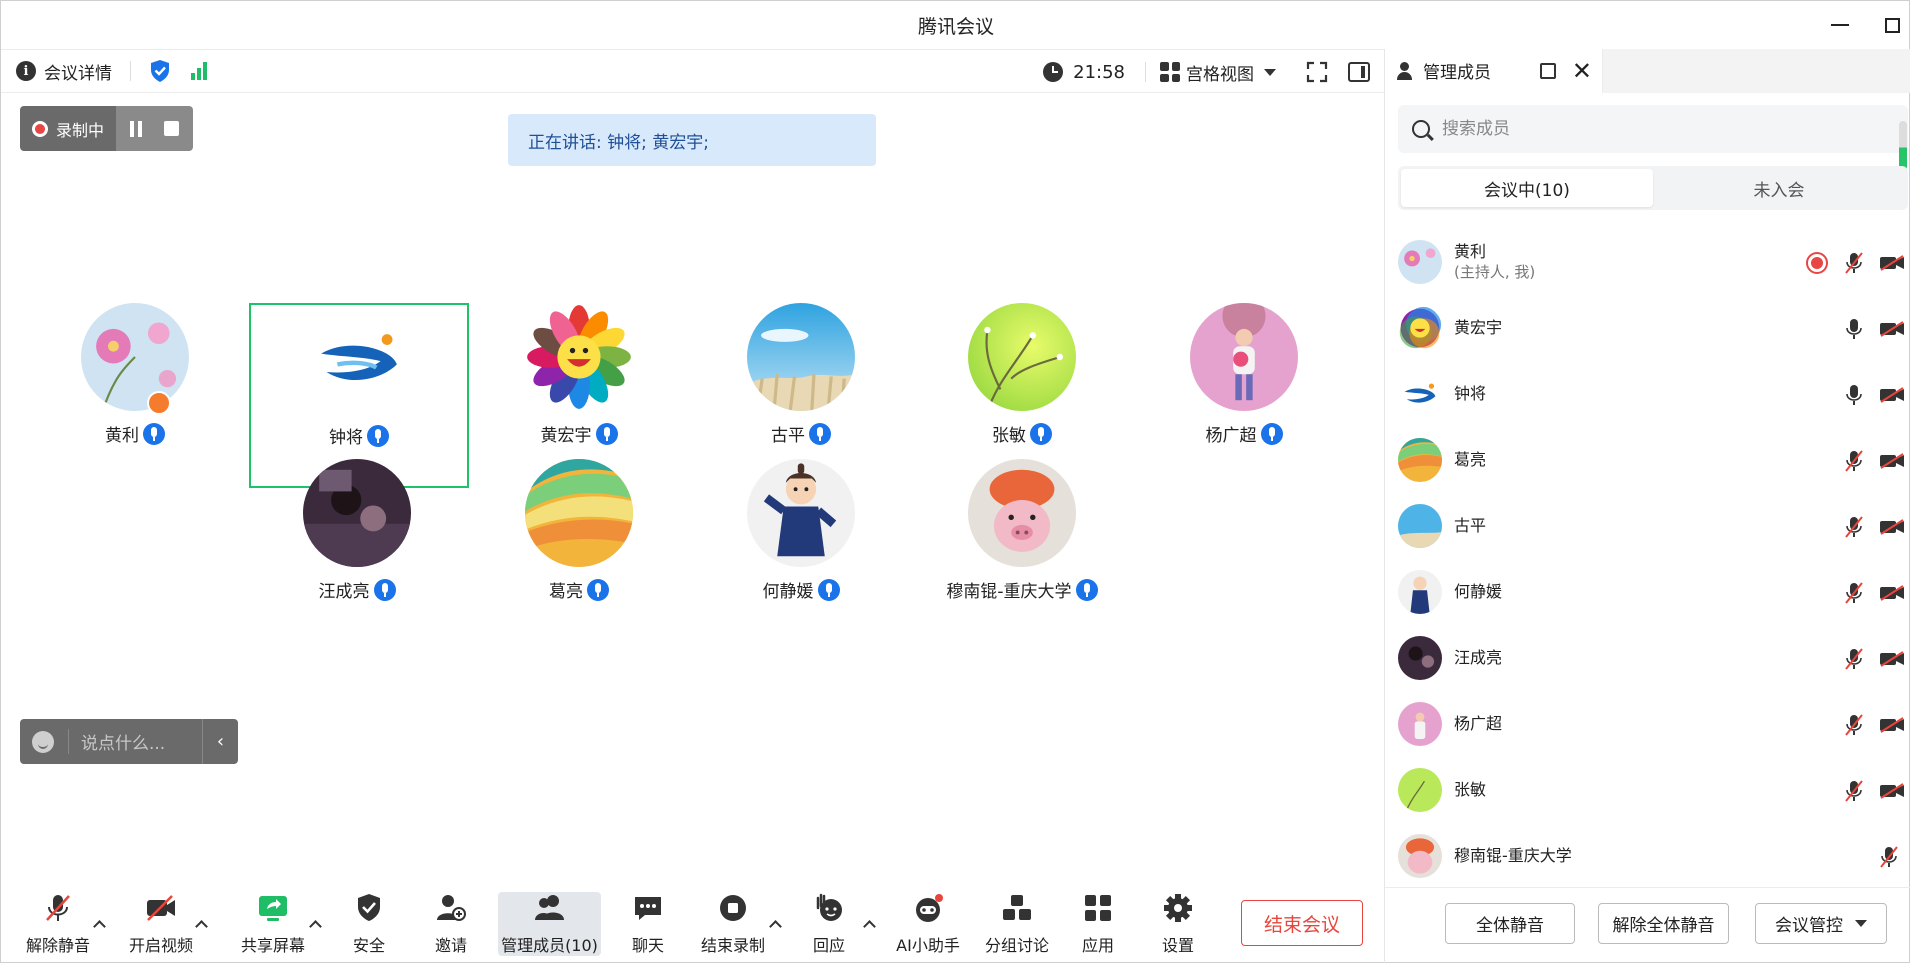 The width and height of the screenshot is (1910, 963). Describe the element at coordinates (368, 945) in the screenshot. I see `security-label: 安全` at that location.